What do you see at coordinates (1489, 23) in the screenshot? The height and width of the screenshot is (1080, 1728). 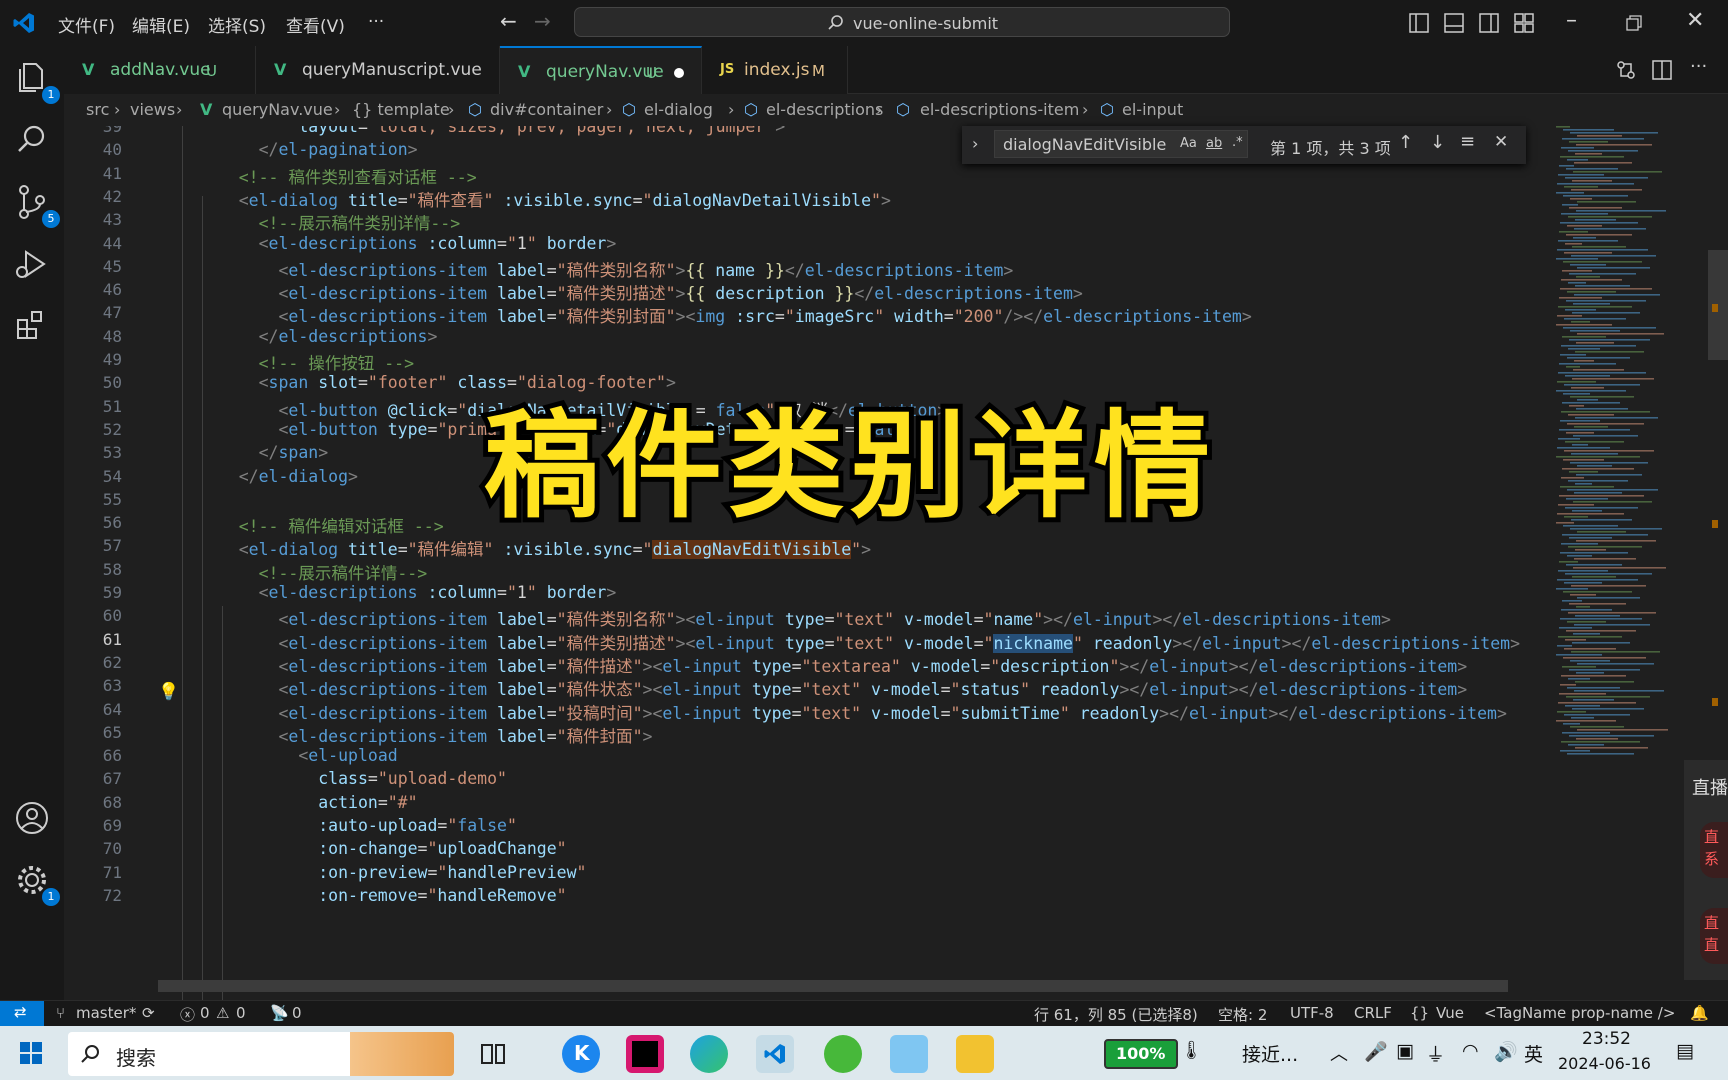 I see `toggle-secondary-sidebar-icon` at bounding box center [1489, 23].